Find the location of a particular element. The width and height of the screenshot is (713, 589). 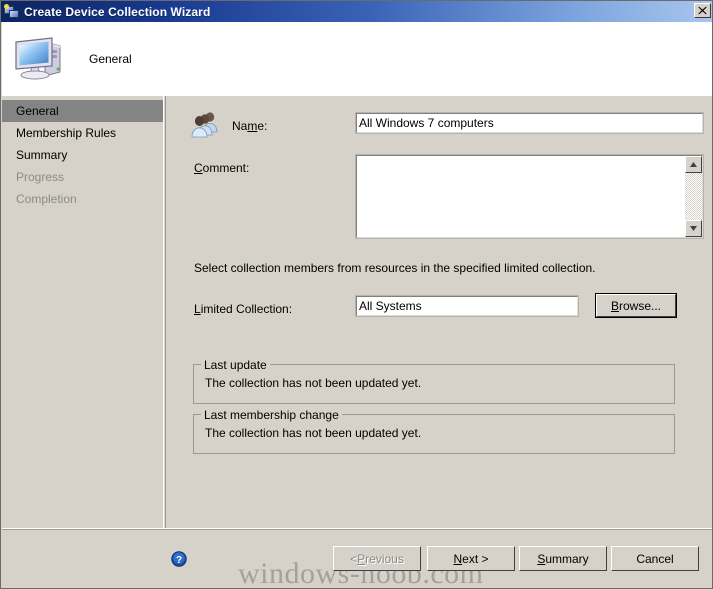

name-input-field is located at coordinates (530, 123).